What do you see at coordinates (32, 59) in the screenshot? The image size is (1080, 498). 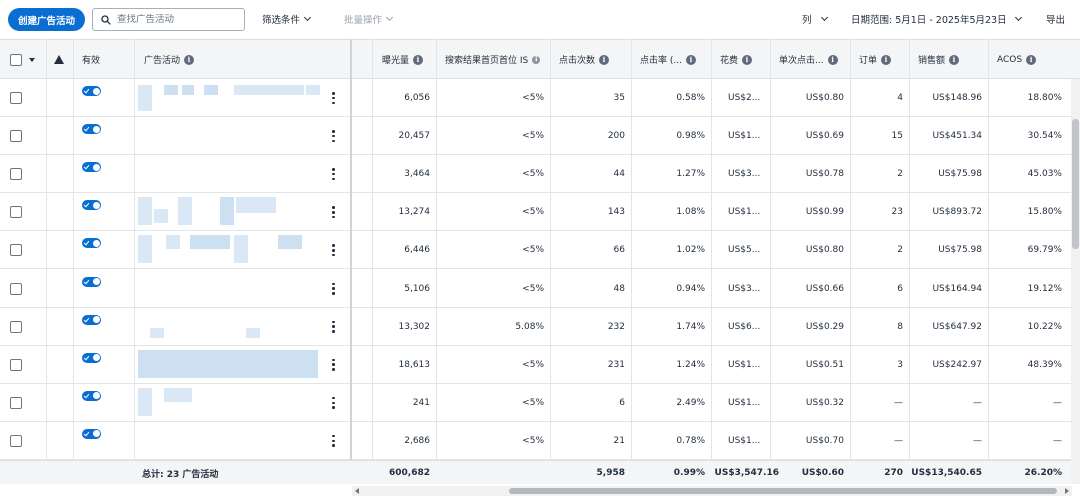 I see `caret-down-icon` at bounding box center [32, 59].